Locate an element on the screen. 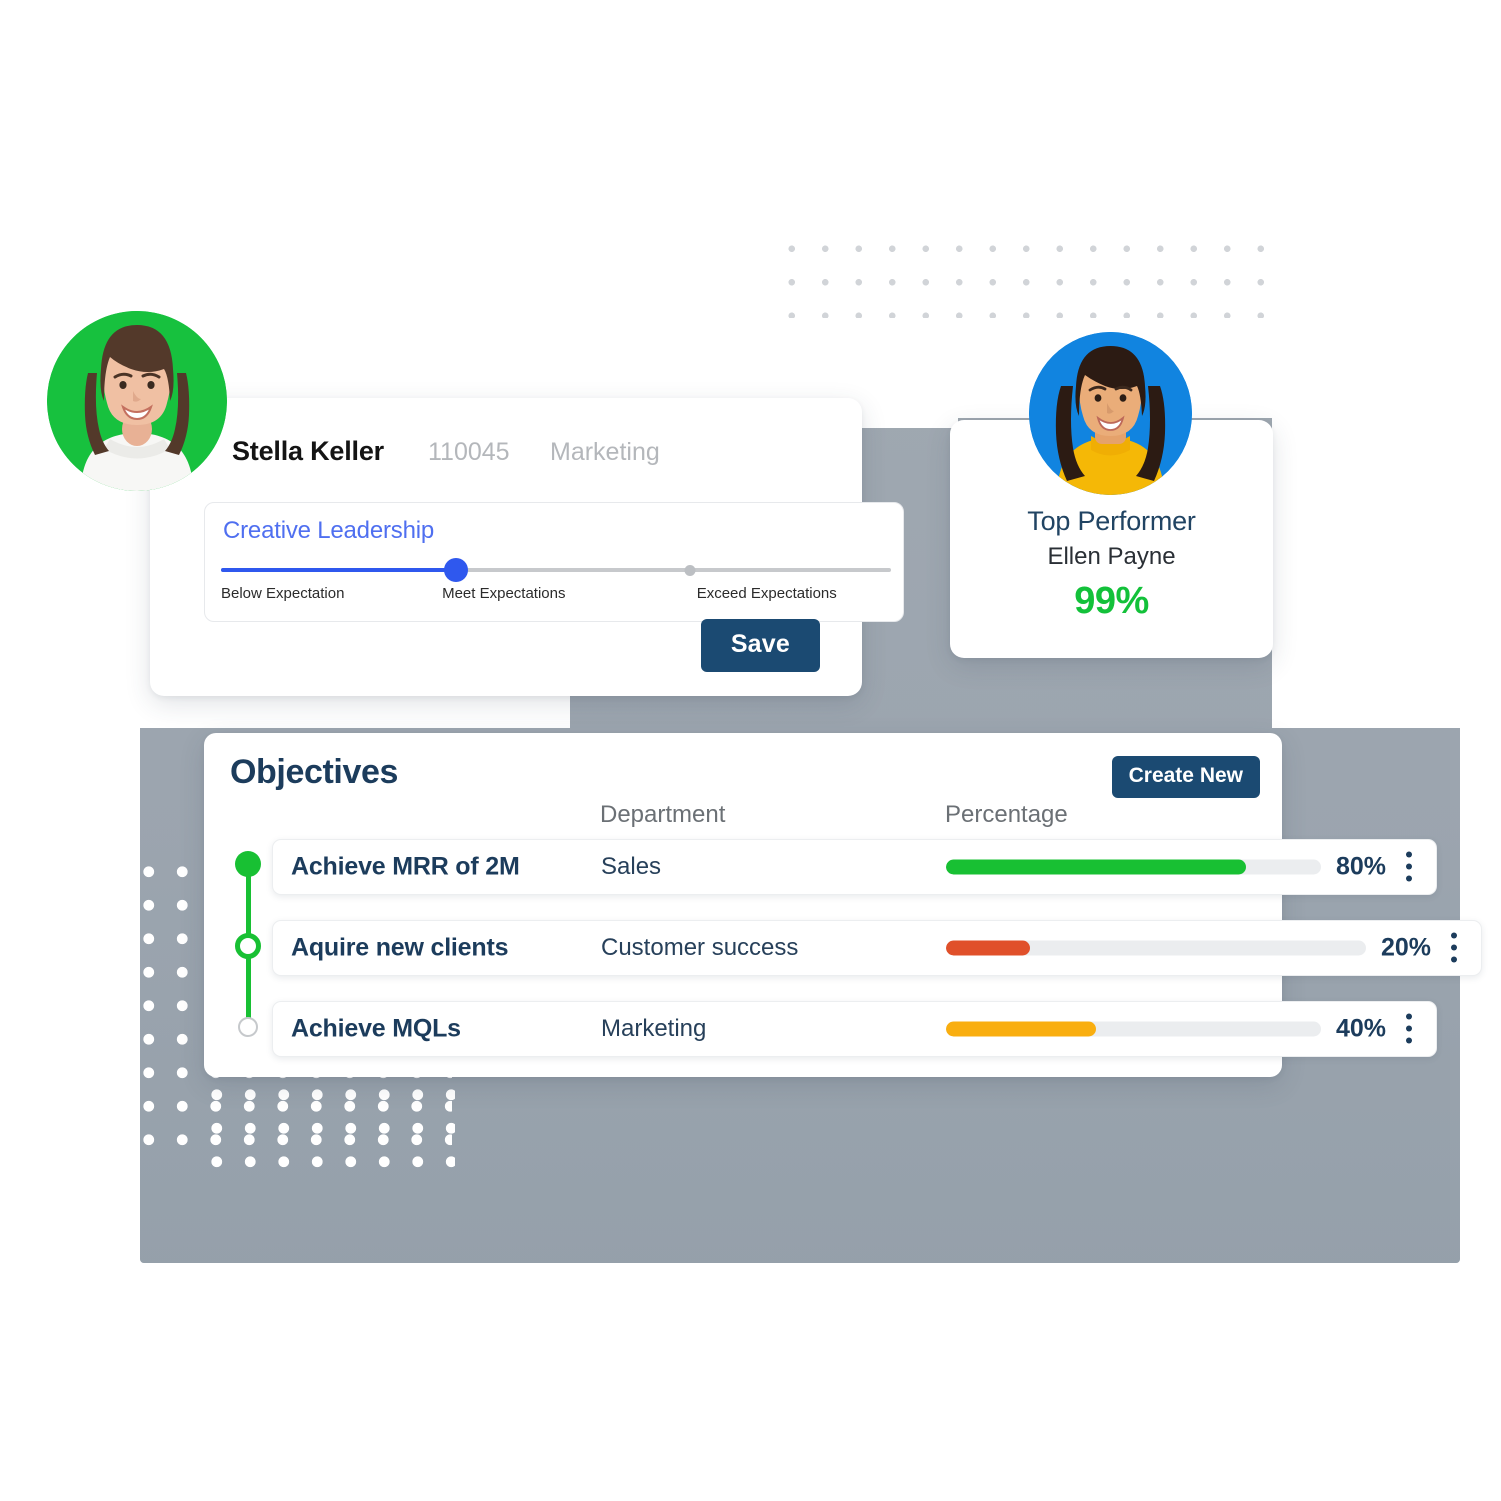 The image size is (1501, 1501). column-header-department: Department is located at coordinates (663, 814).